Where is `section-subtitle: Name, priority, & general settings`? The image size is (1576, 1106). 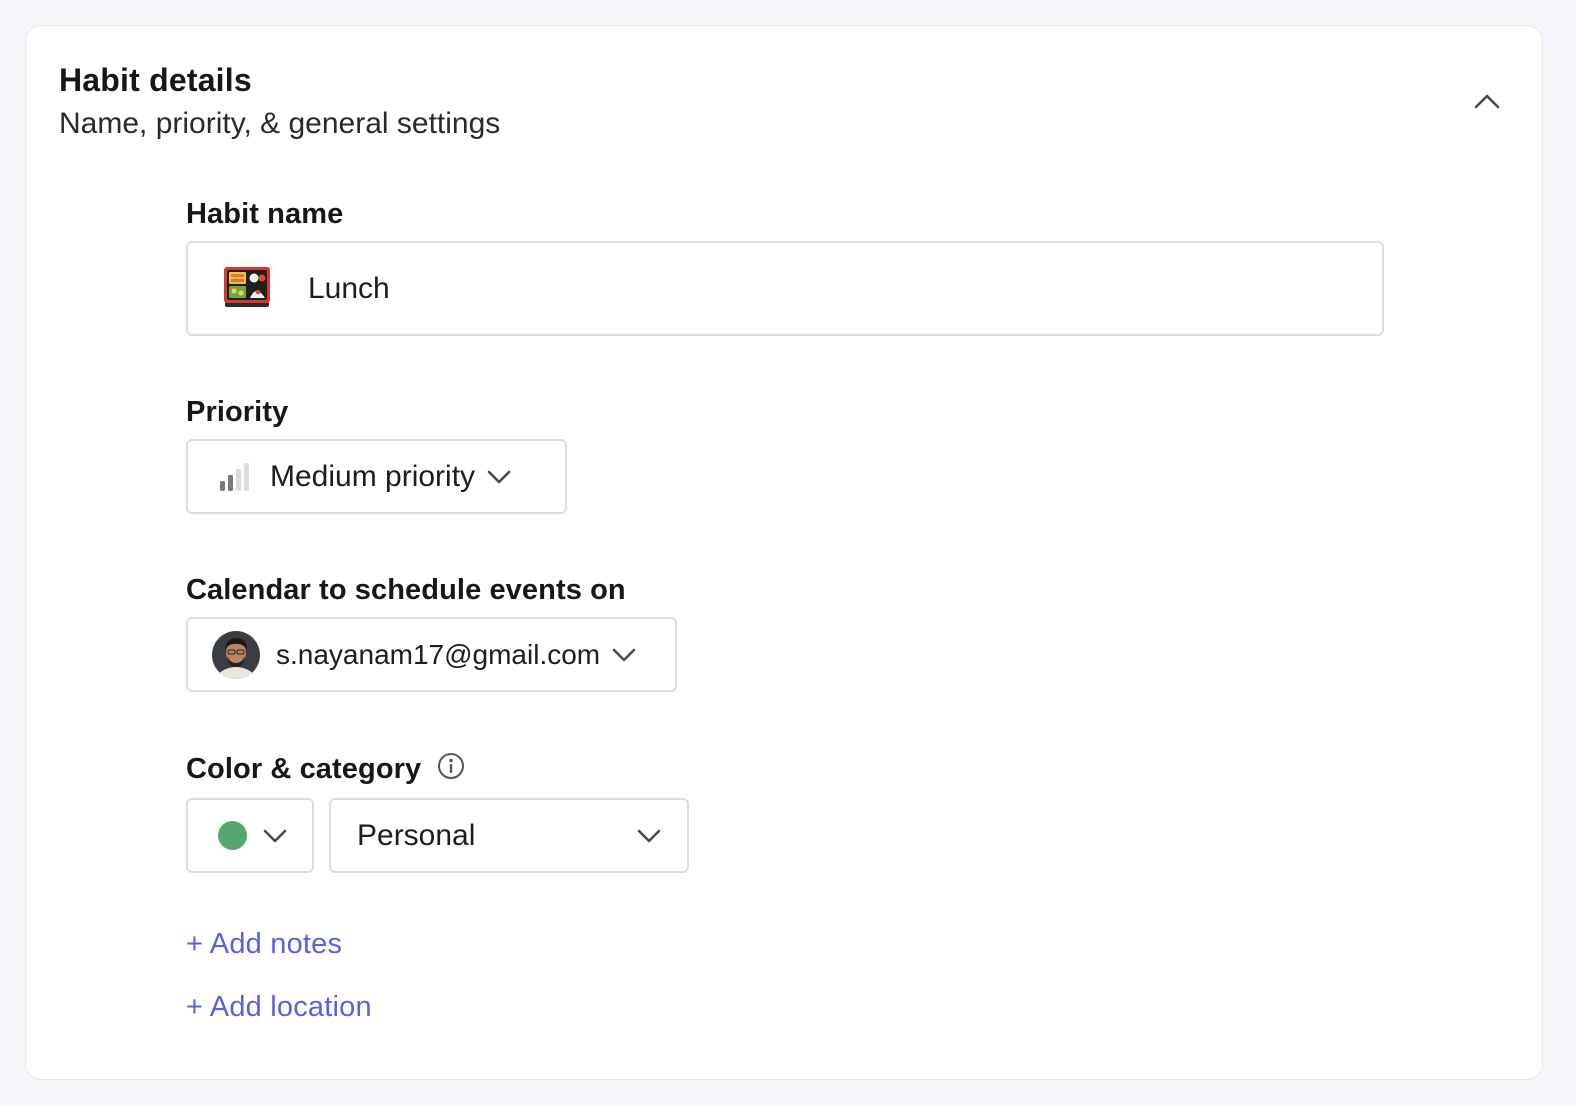
section-subtitle: Name, priority, & general settings is located at coordinates (280, 123).